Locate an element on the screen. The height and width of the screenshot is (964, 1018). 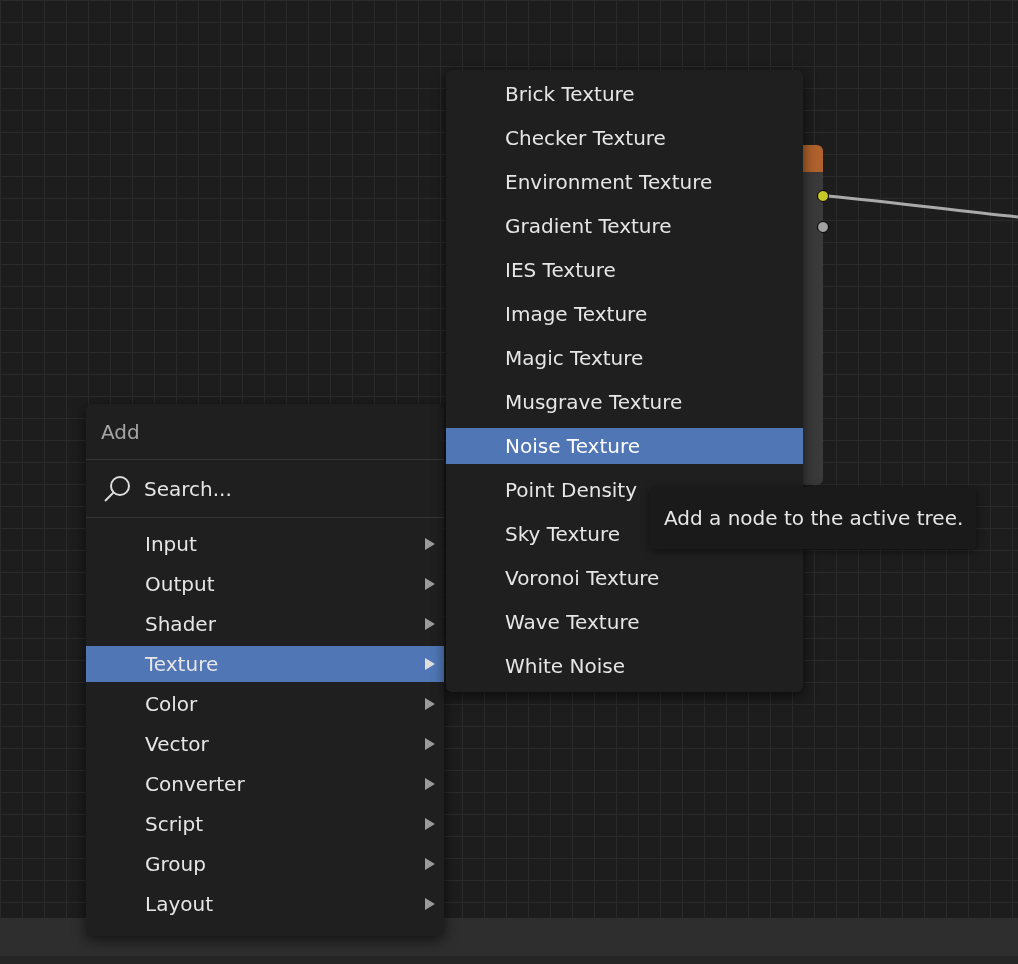
submenu-item: IES Texture is located at coordinates (624, 270).